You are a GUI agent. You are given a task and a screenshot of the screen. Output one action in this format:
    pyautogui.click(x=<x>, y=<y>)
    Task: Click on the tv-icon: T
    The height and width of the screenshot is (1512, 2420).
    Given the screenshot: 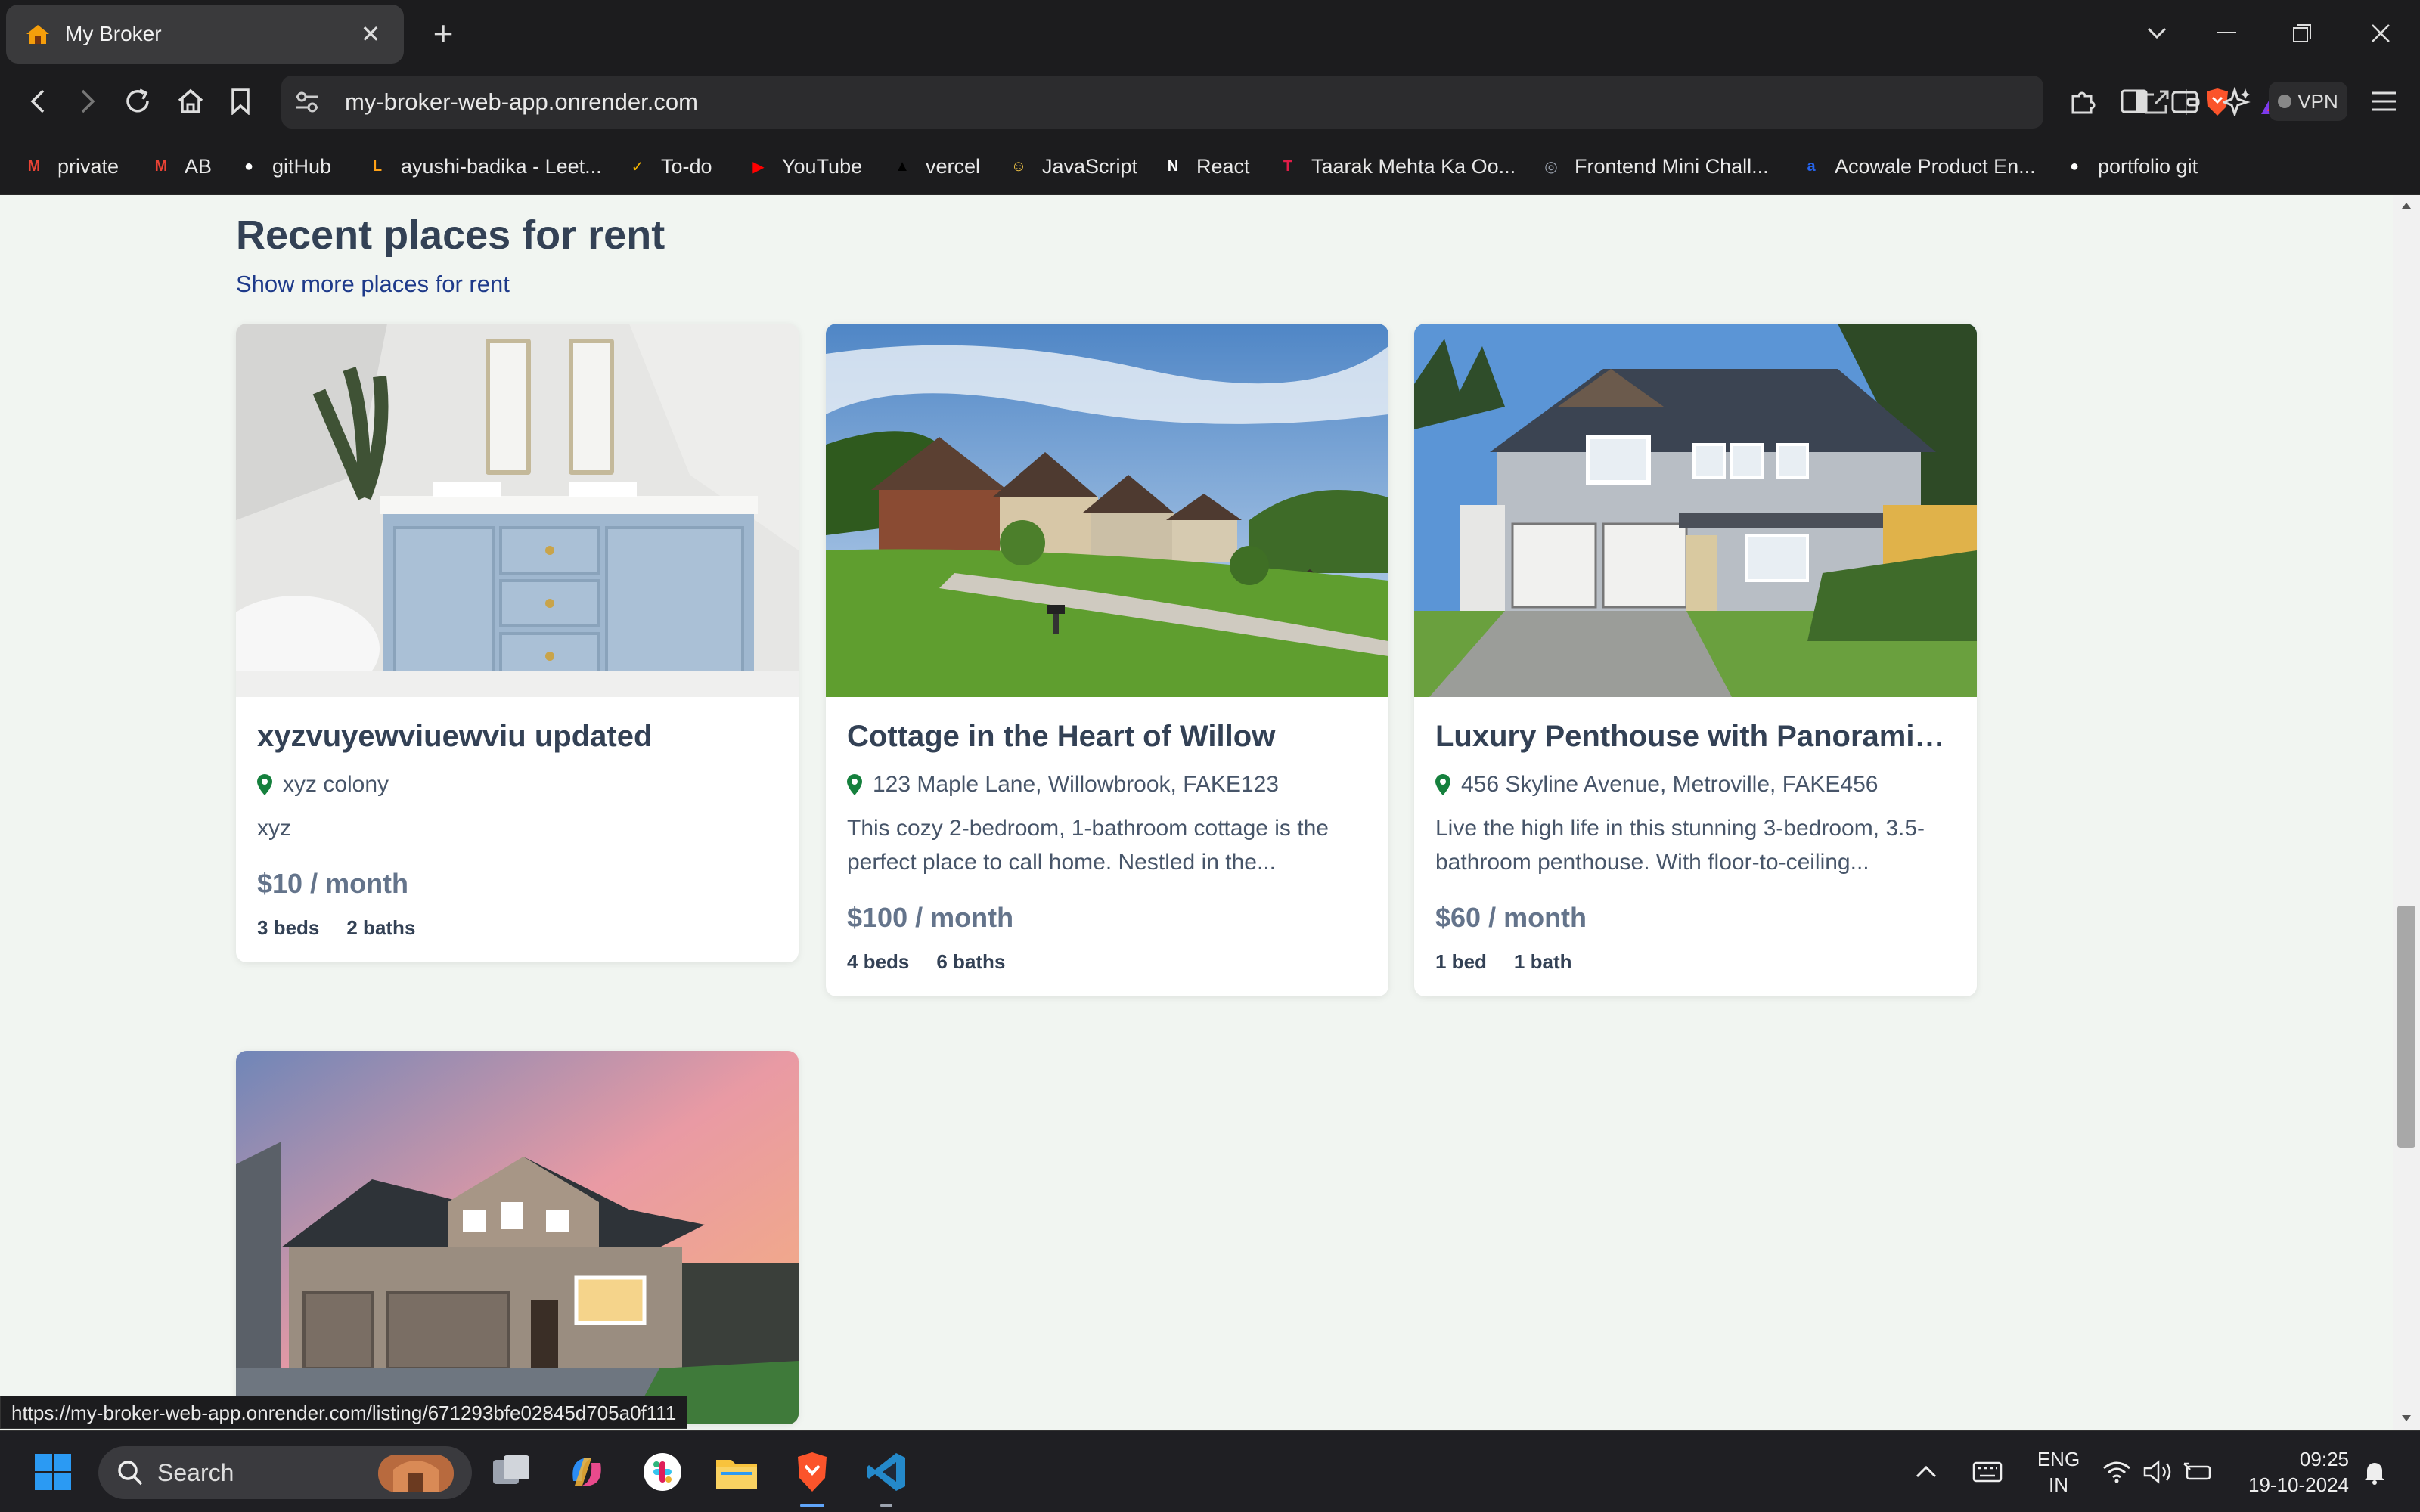 What is the action you would take?
    pyautogui.click(x=1288, y=166)
    